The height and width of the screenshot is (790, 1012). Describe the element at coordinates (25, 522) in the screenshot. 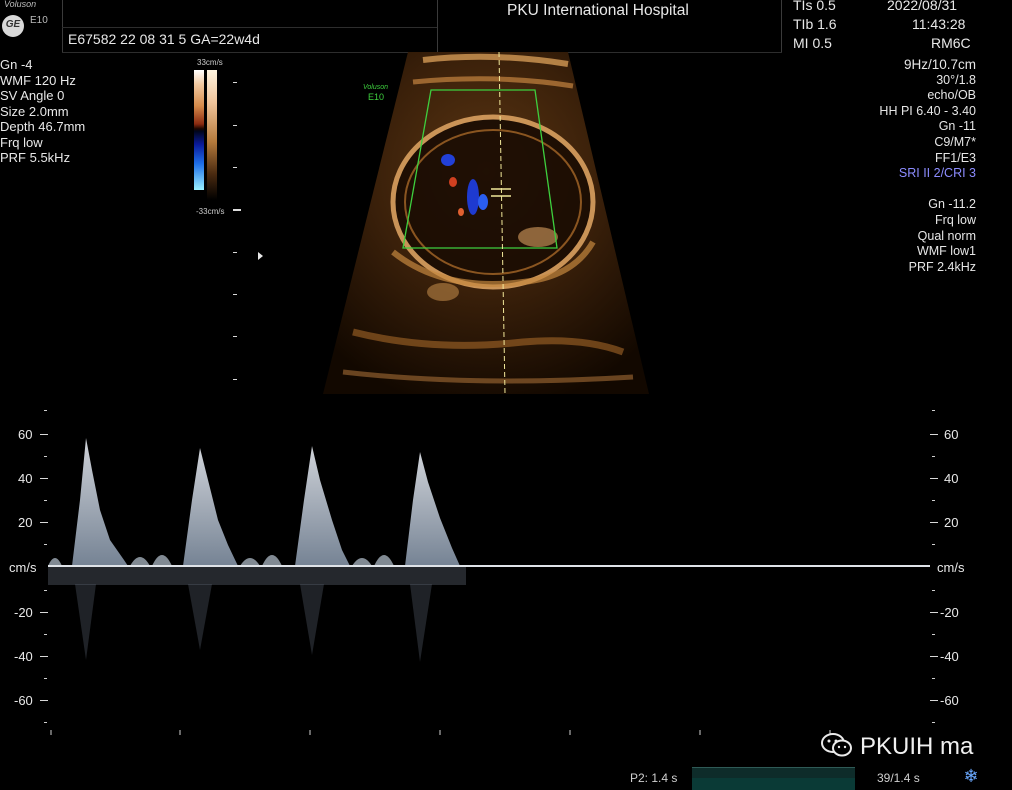

I see `vel-label-left-20: 20` at that location.